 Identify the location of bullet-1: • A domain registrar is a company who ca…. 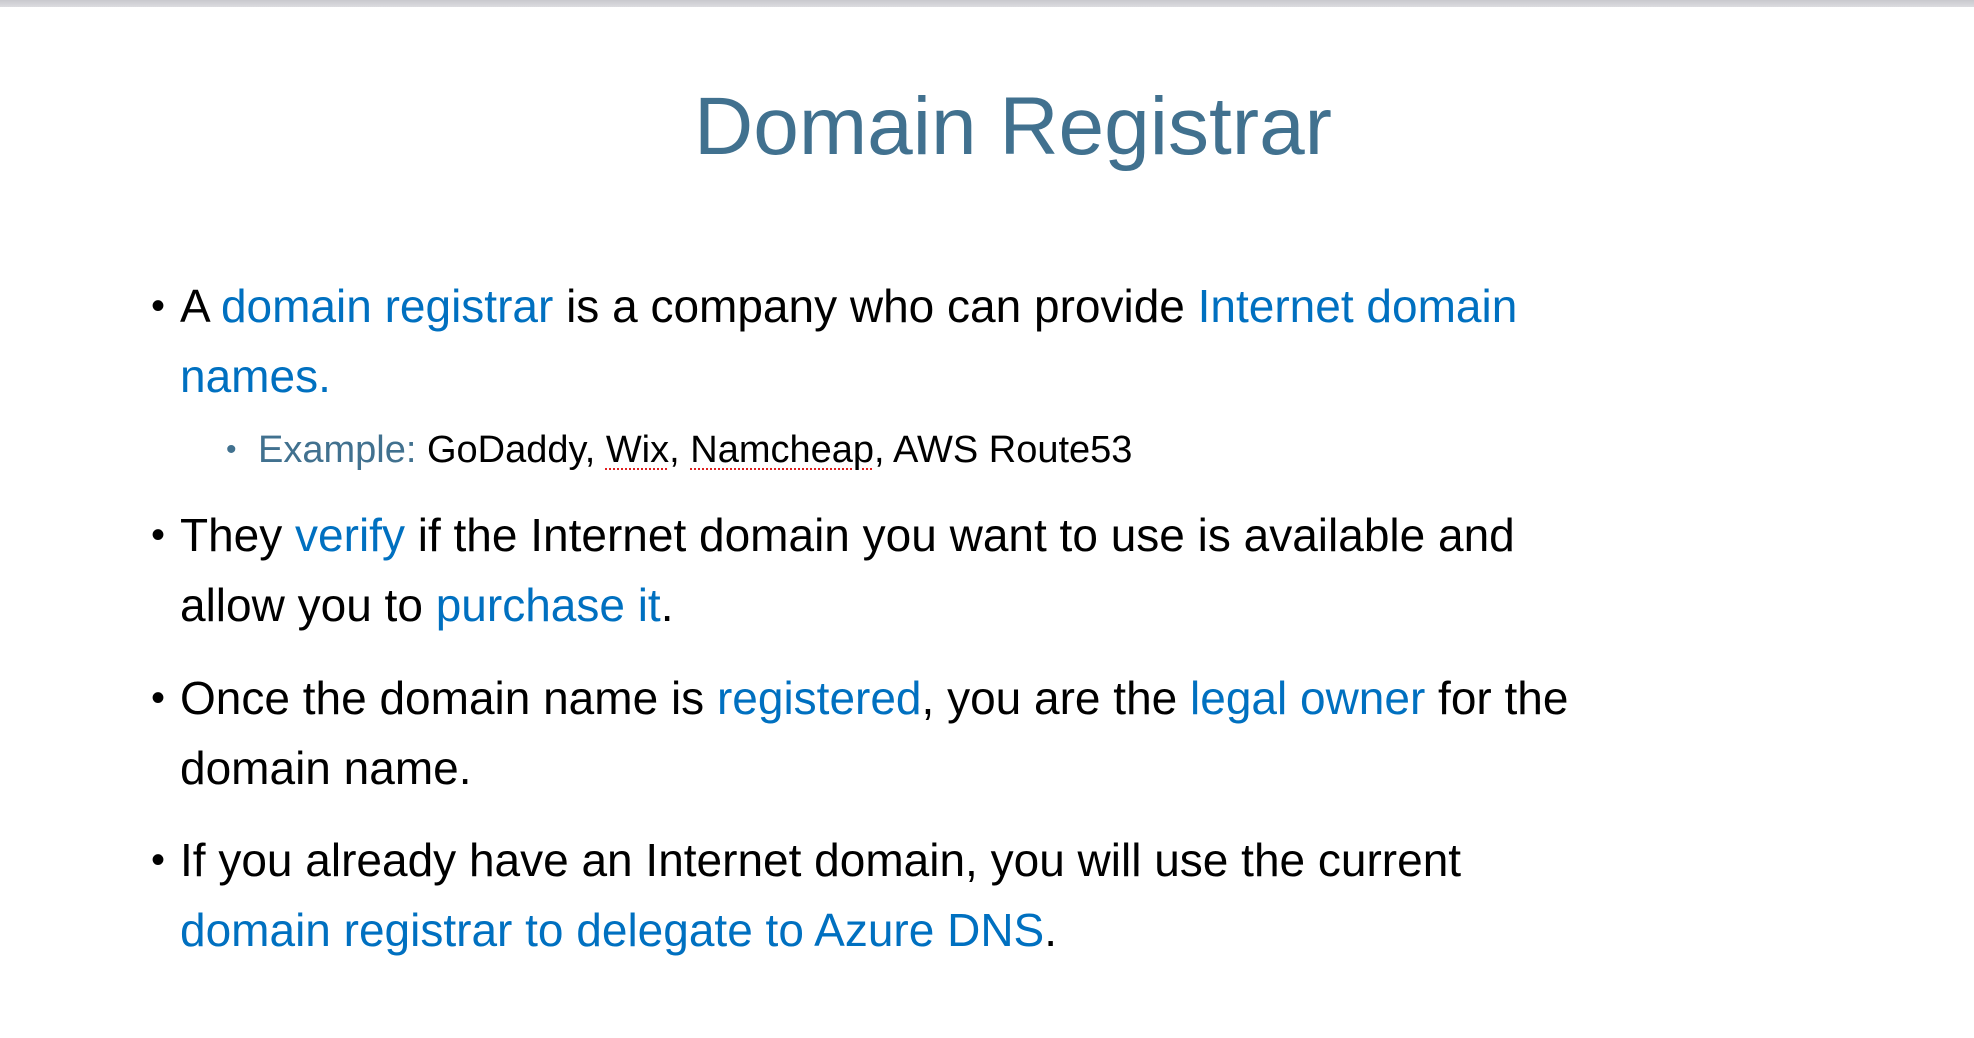
(834, 341).